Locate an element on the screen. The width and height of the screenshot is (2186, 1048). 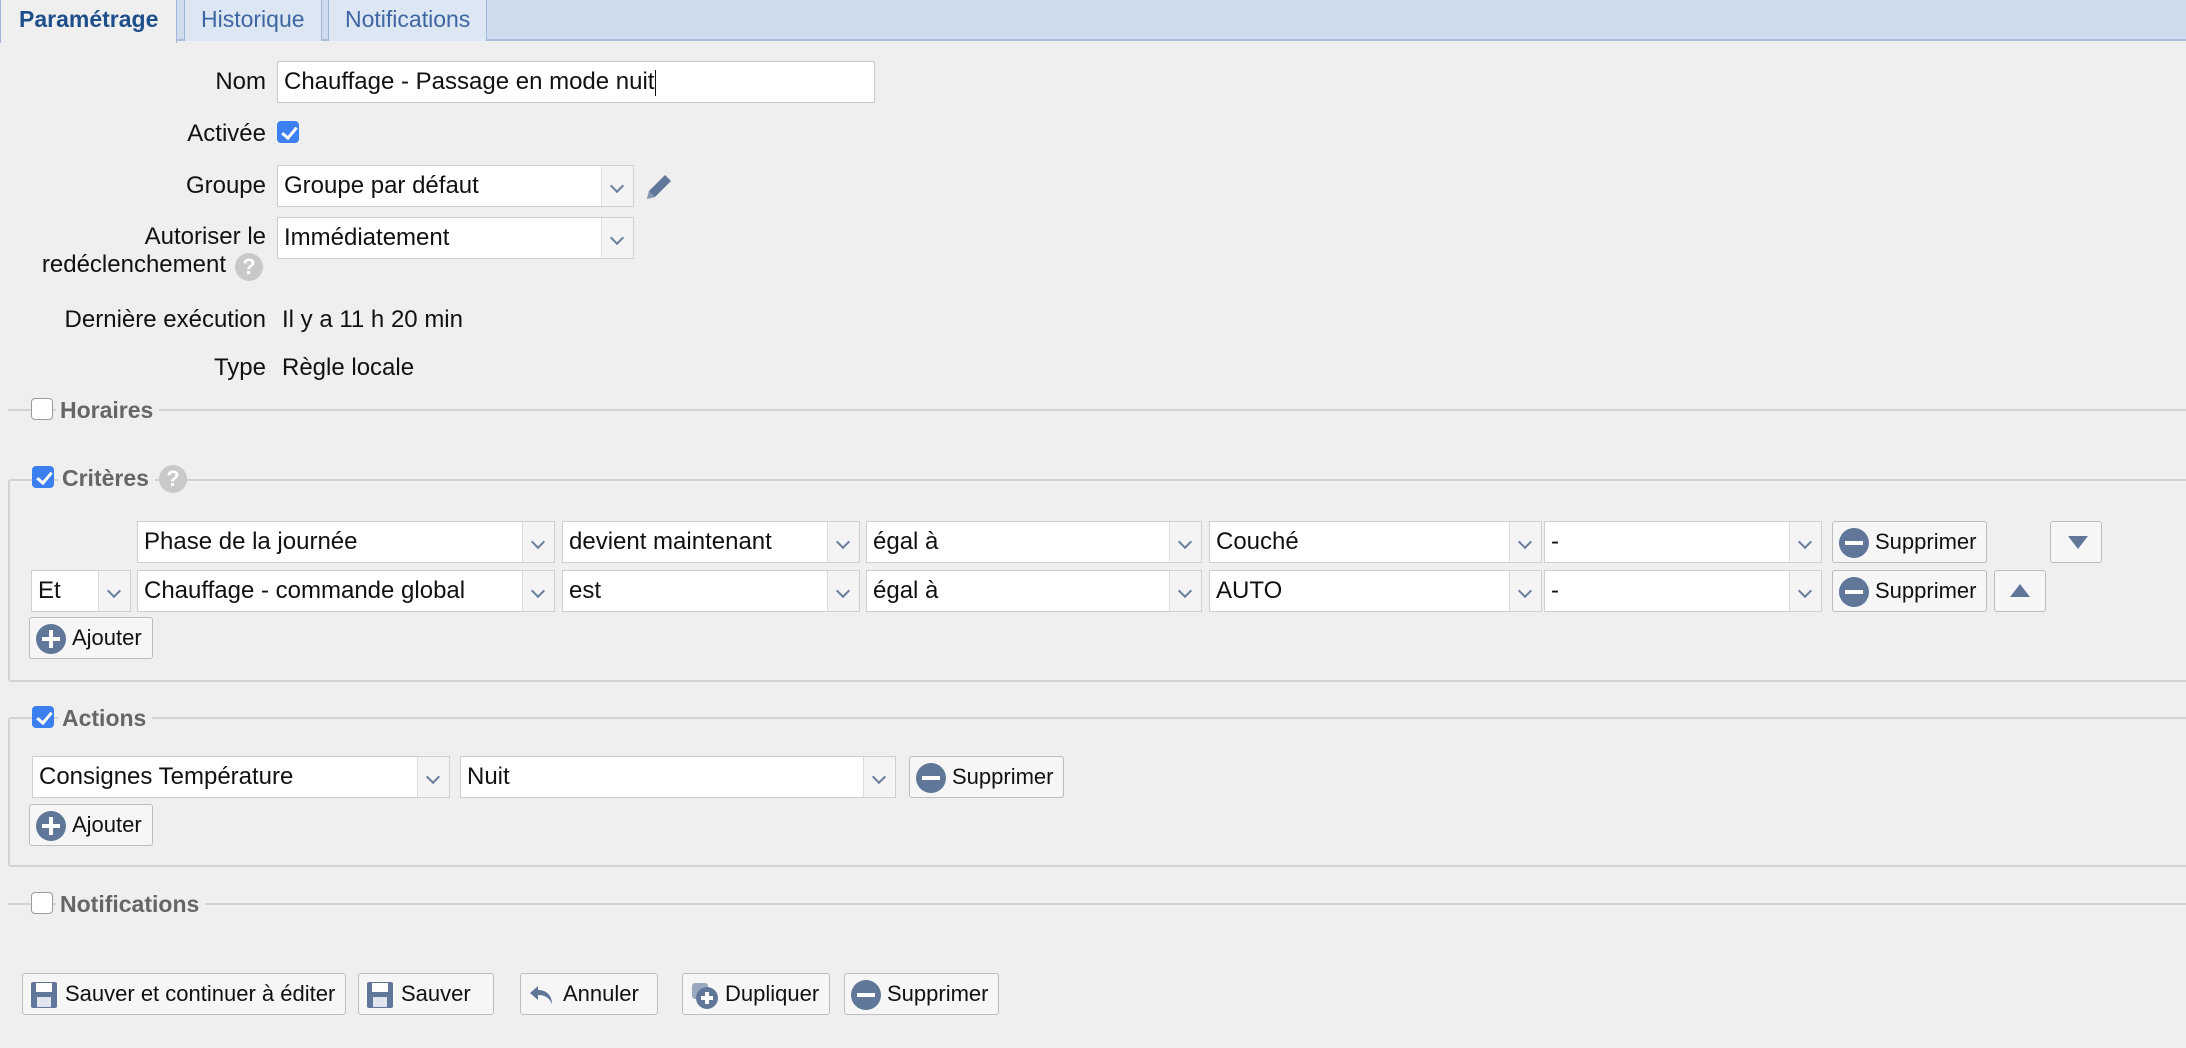
move-down-button is located at coordinates (2076, 542).